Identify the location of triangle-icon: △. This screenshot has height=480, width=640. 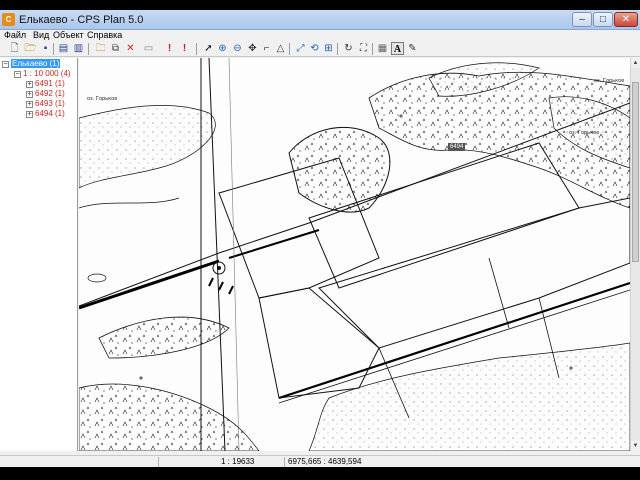
(280, 48).